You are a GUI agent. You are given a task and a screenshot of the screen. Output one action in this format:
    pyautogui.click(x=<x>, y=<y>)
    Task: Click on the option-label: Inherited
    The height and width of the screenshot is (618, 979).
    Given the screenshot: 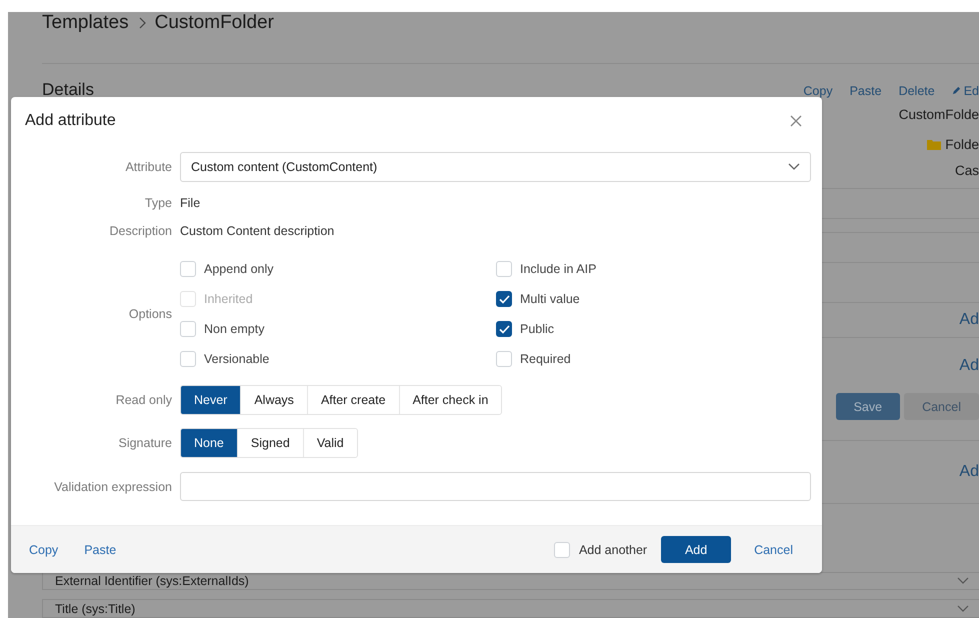 What is the action you would take?
    pyautogui.click(x=228, y=299)
    